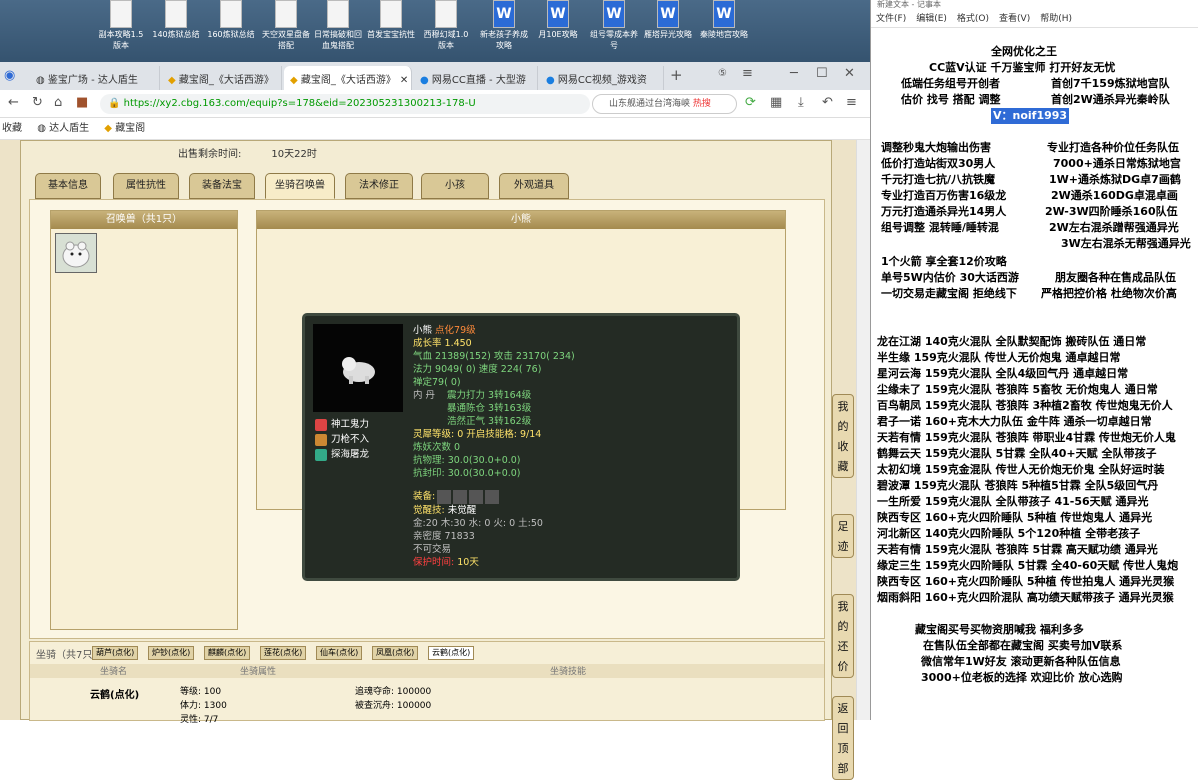 The height and width of the screenshot is (780, 1198). What do you see at coordinates (424, 395) in the screenshot?
I see `inner-core-label: 内 丹` at bounding box center [424, 395].